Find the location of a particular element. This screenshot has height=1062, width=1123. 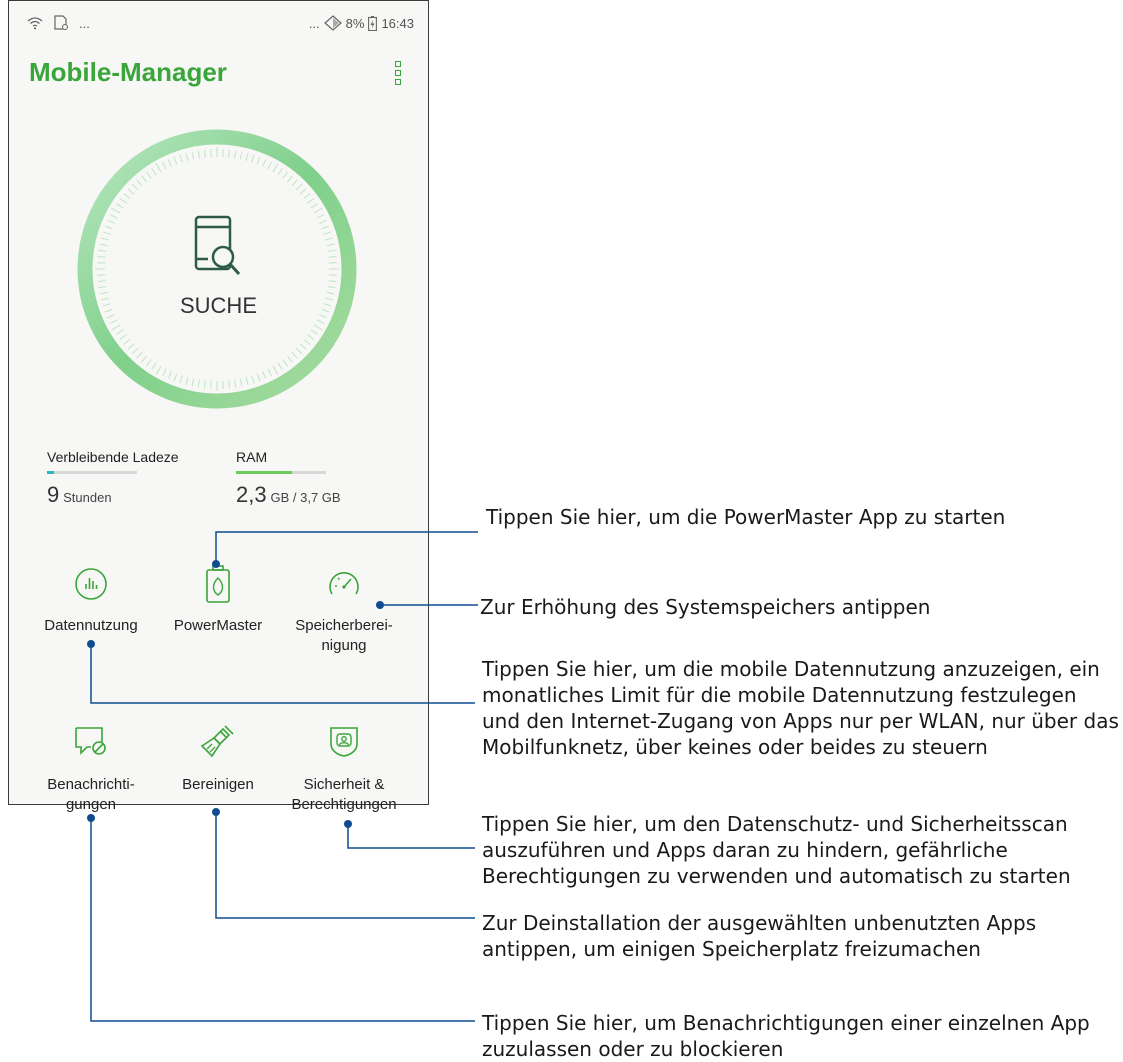

battery-remaining-stat: Verbleibende Ladeze 9 Stunden is located at coordinates (113, 478).